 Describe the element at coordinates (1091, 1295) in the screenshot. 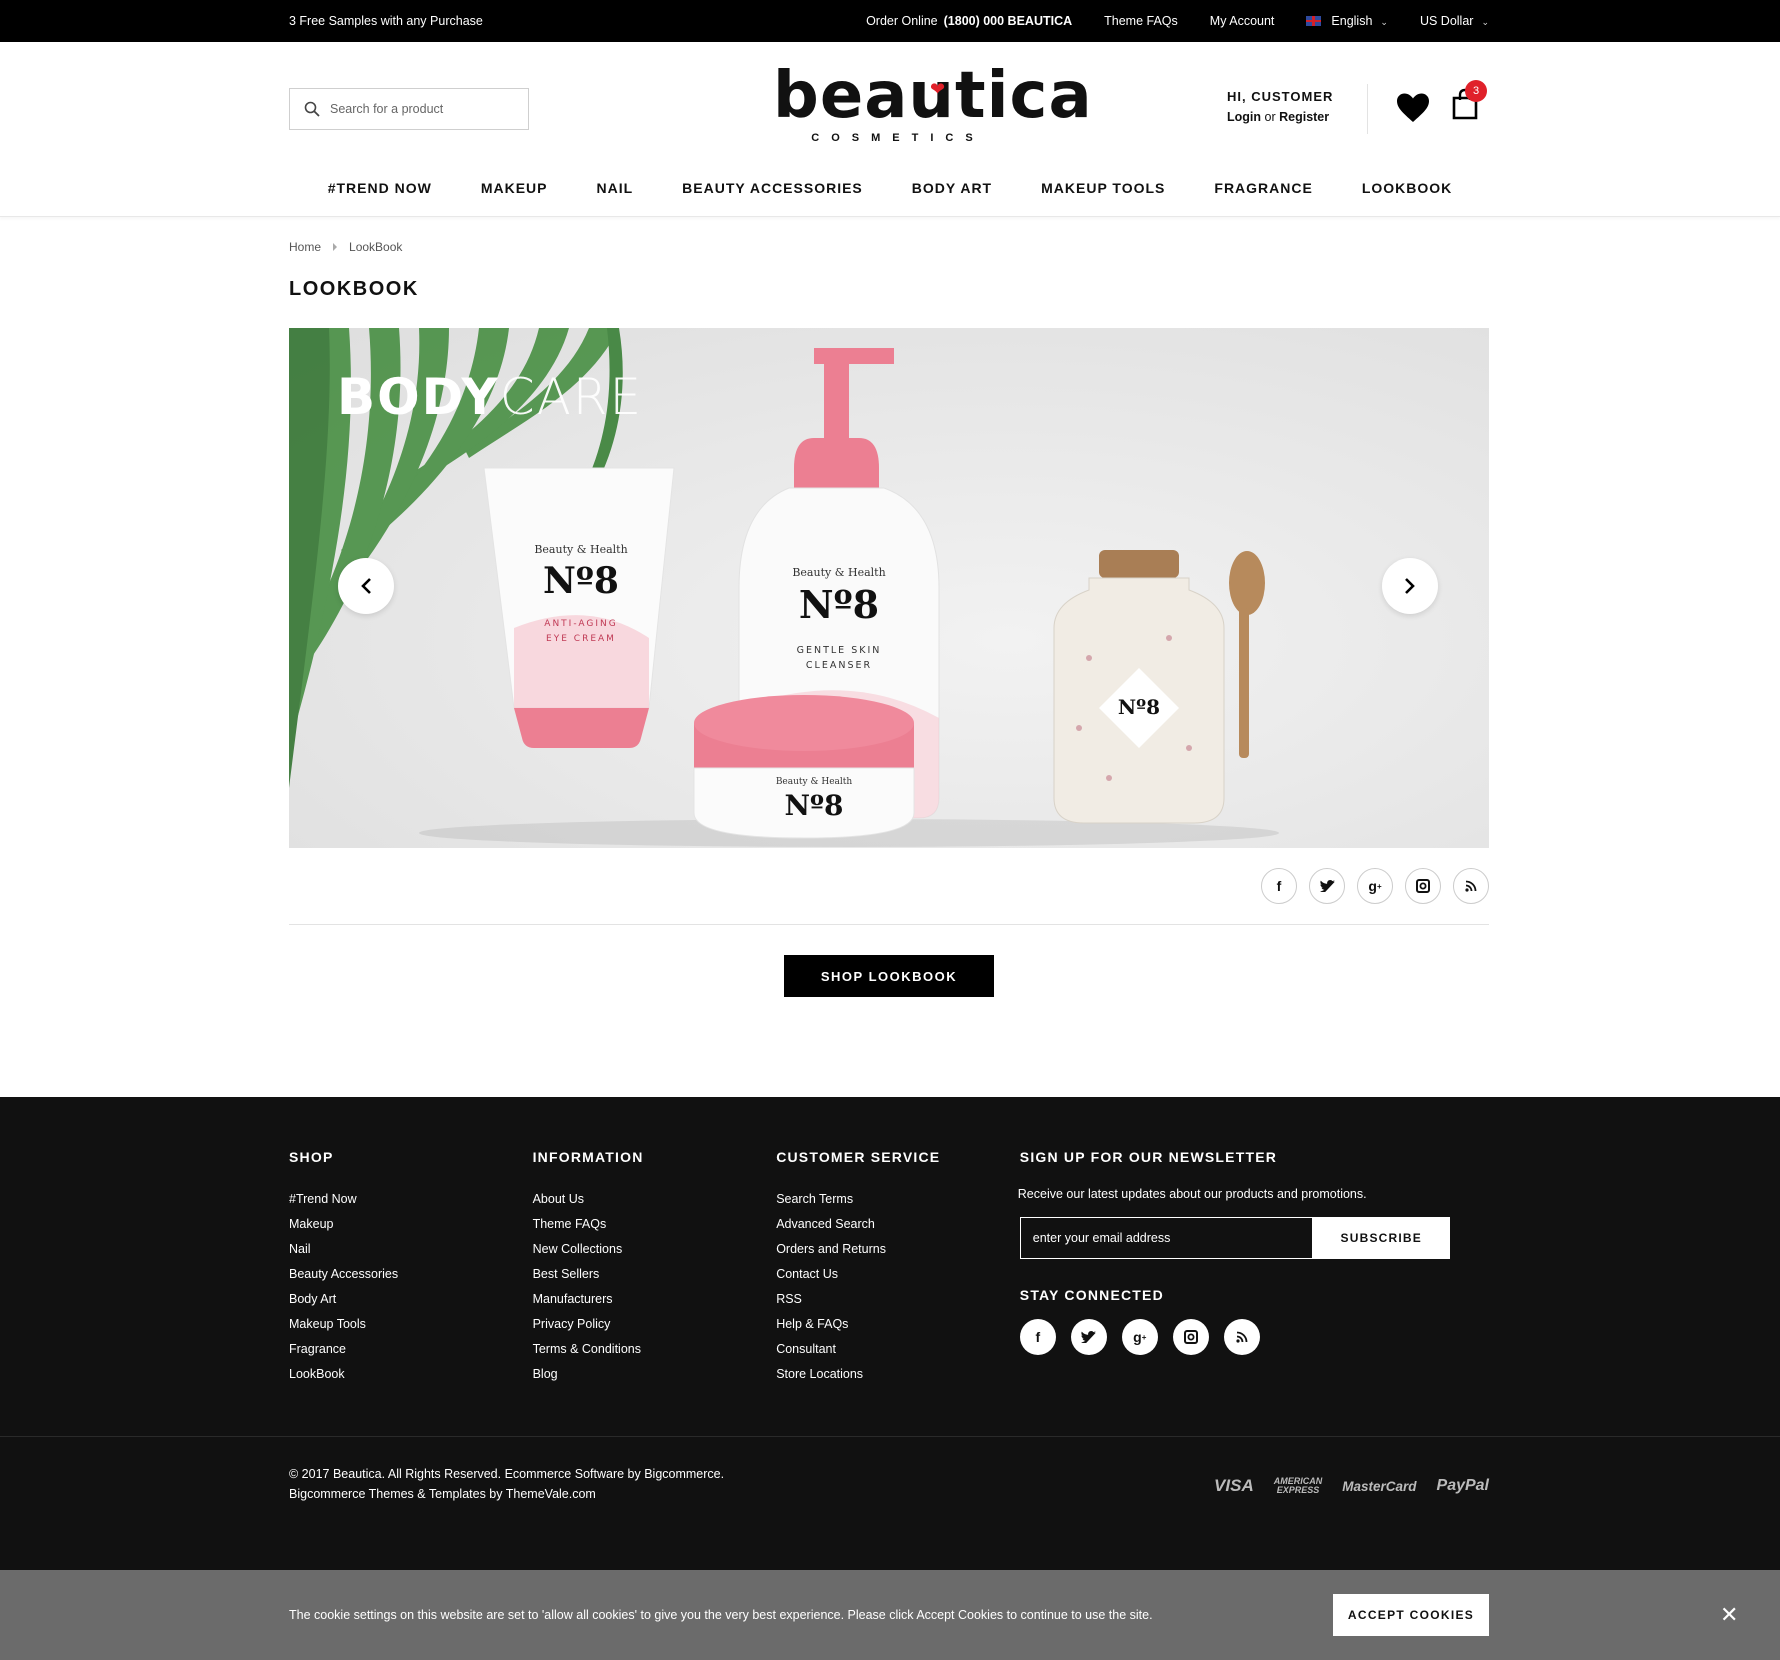

I see `stay-connected-heading: STAY CONNECTED` at that location.